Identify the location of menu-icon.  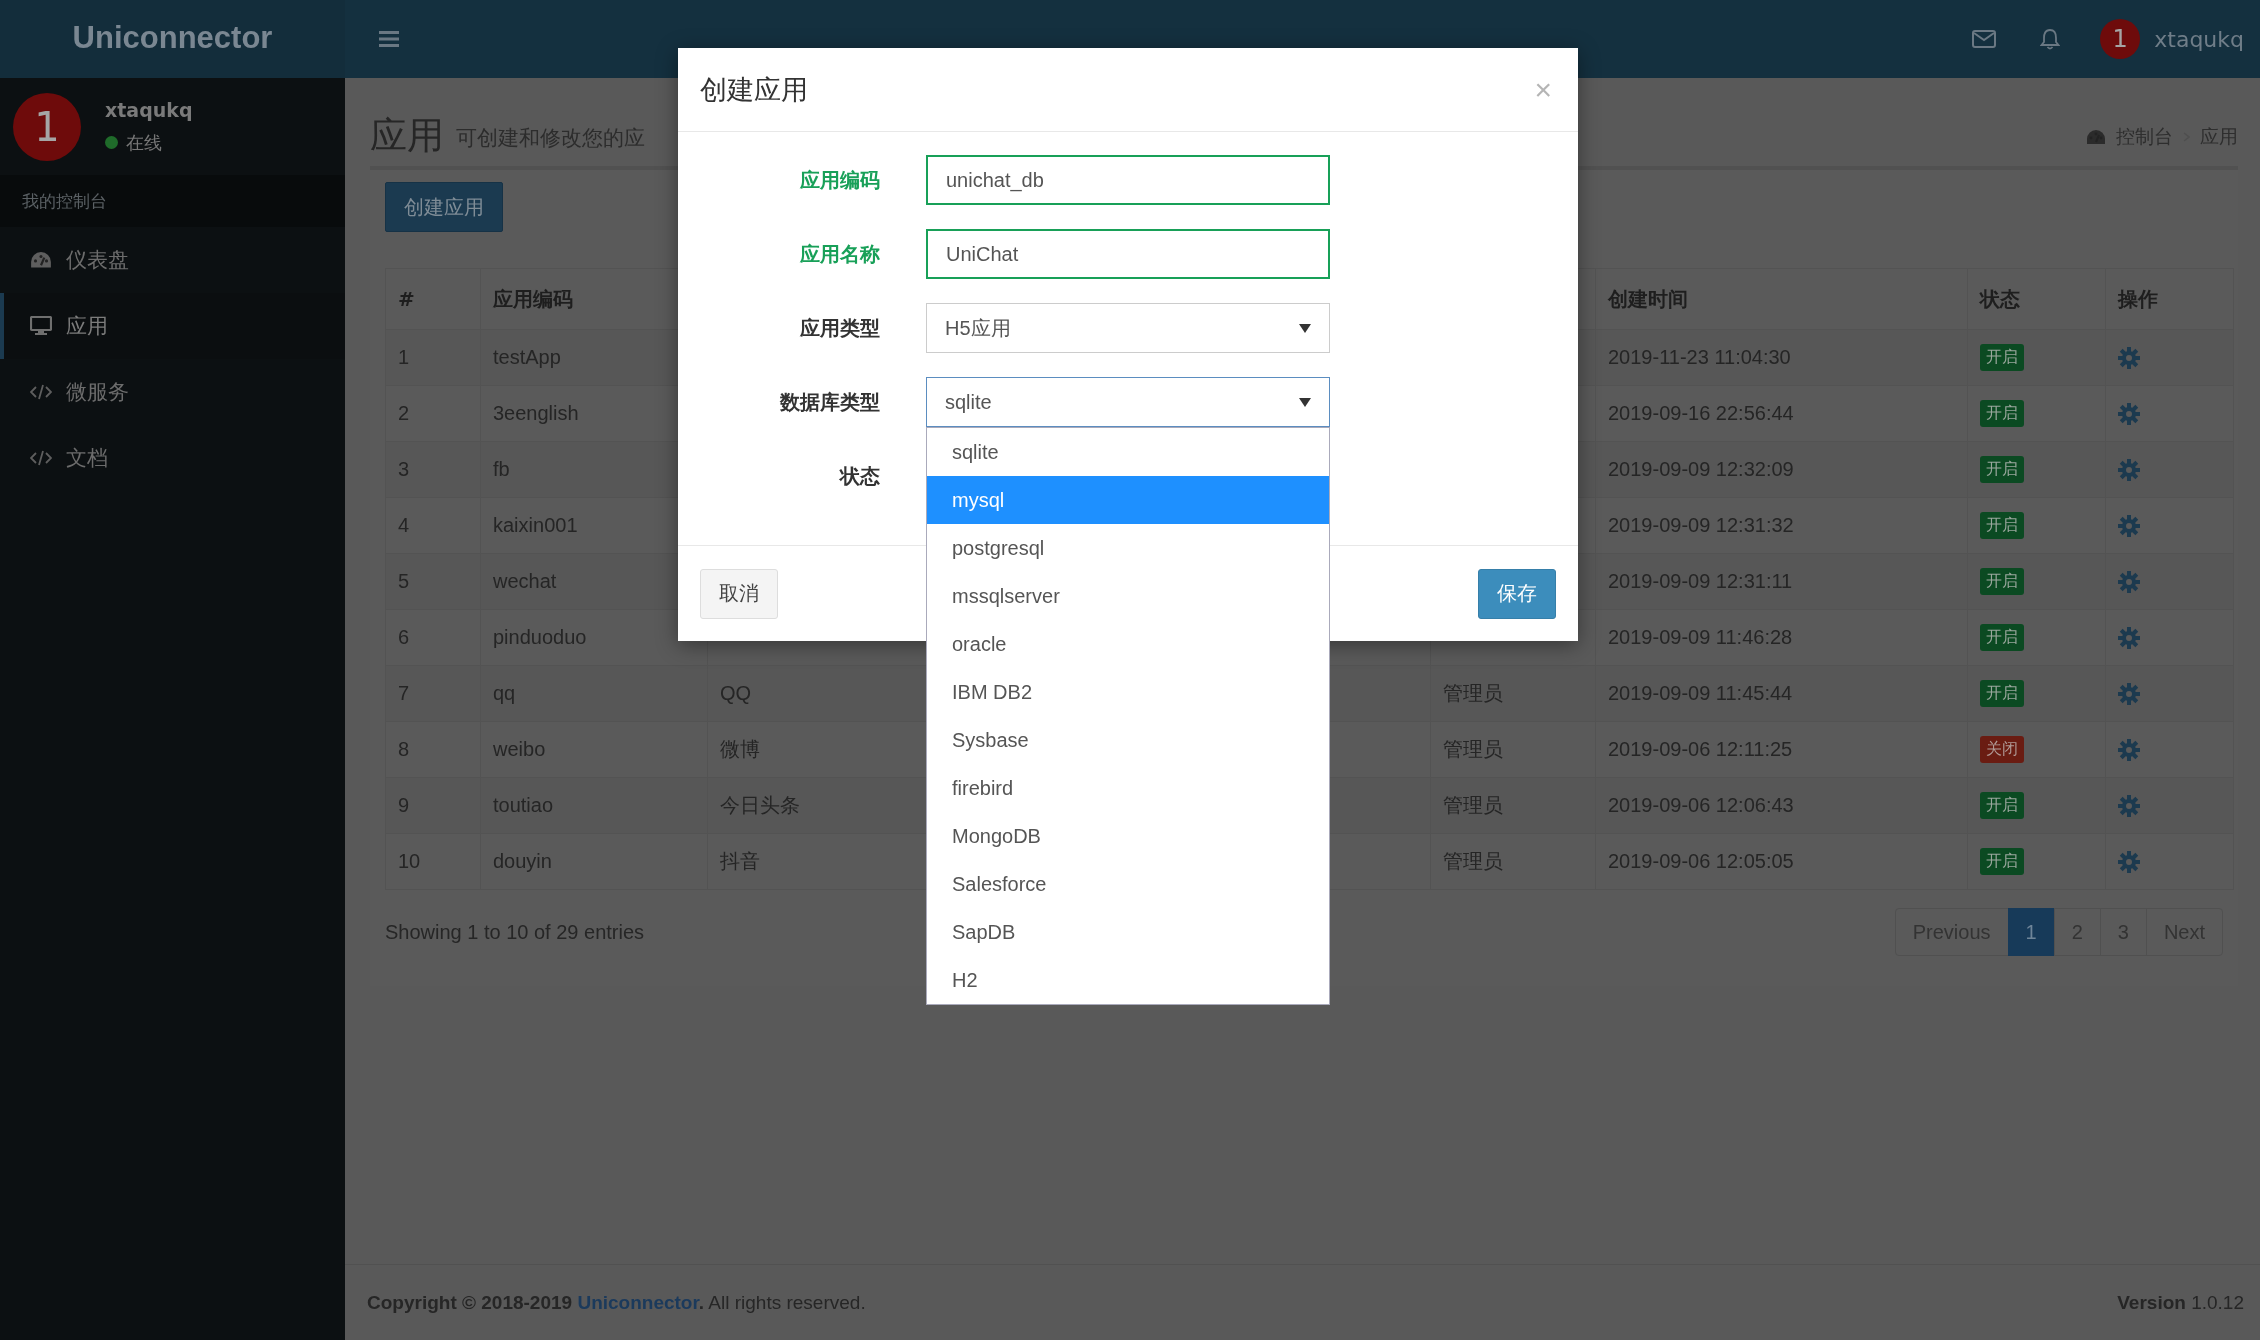
(389, 39).